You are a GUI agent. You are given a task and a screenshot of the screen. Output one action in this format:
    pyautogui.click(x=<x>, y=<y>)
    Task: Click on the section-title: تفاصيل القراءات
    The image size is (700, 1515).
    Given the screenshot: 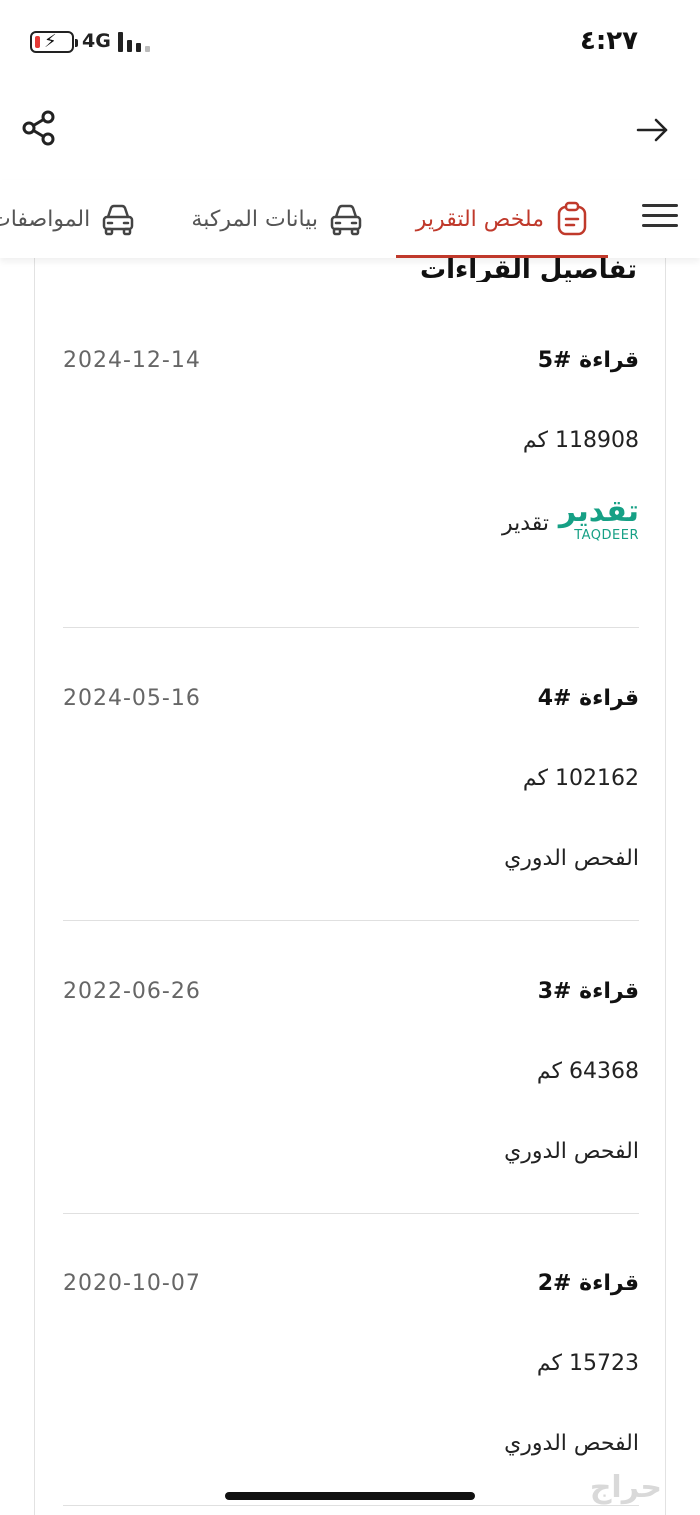 What is the action you would take?
    pyautogui.click(x=528, y=270)
    